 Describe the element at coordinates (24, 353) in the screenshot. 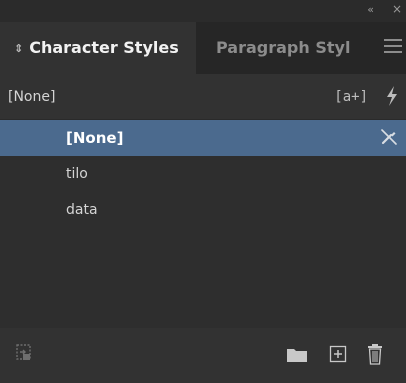

I see `load-styles-icon` at that location.